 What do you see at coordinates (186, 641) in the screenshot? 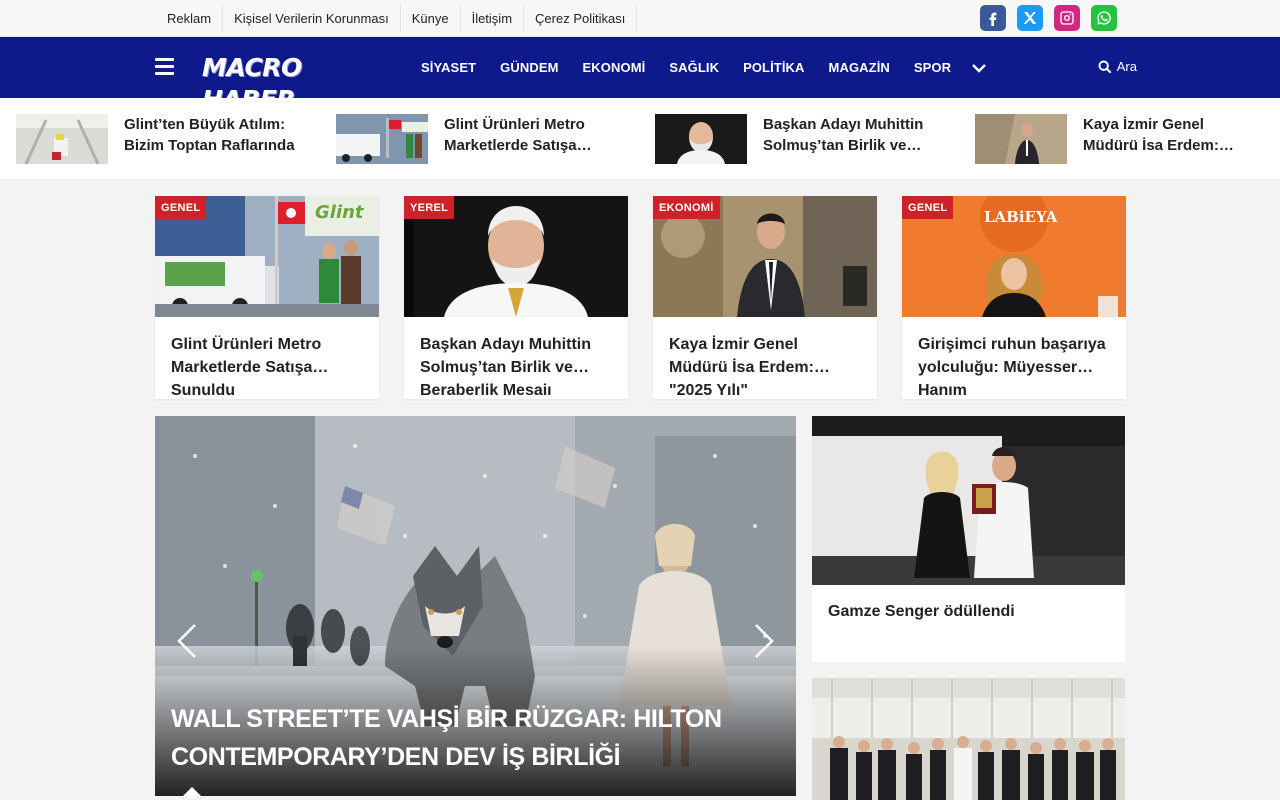
I see `slider-prev-arrow-icon` at bounding box center [186, 641].